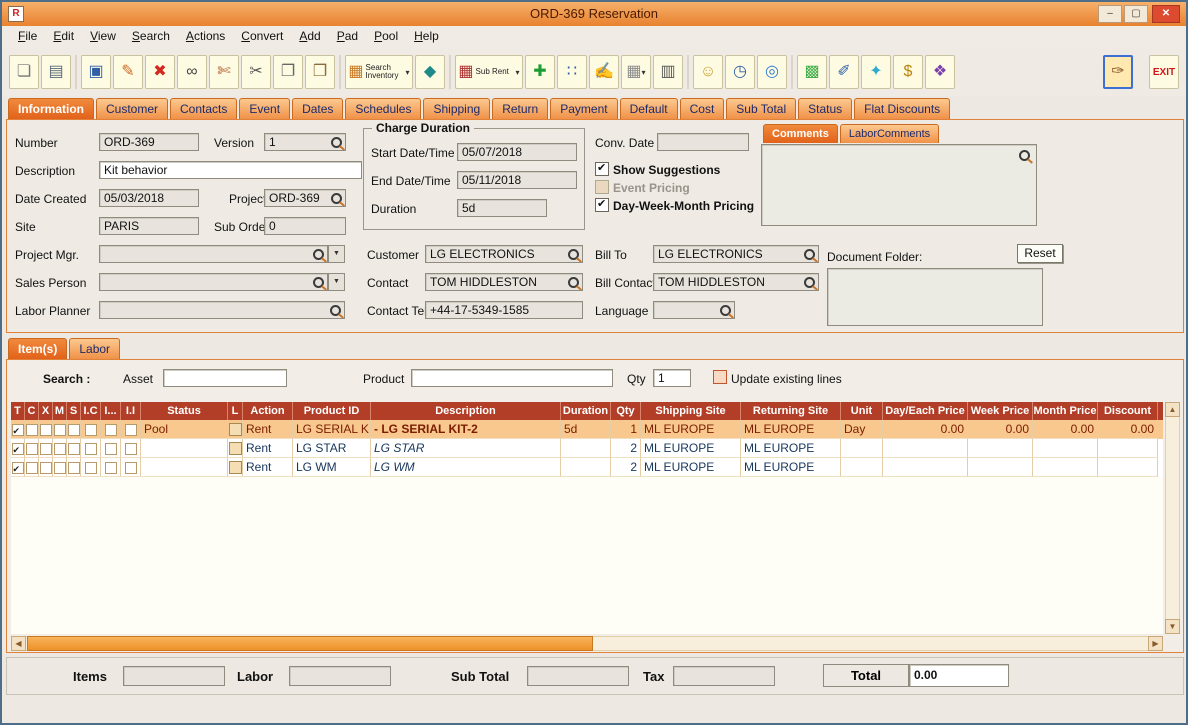 The image size is (1188, 725). I want to click on sub-orders-input: 0, so click(305, 226).